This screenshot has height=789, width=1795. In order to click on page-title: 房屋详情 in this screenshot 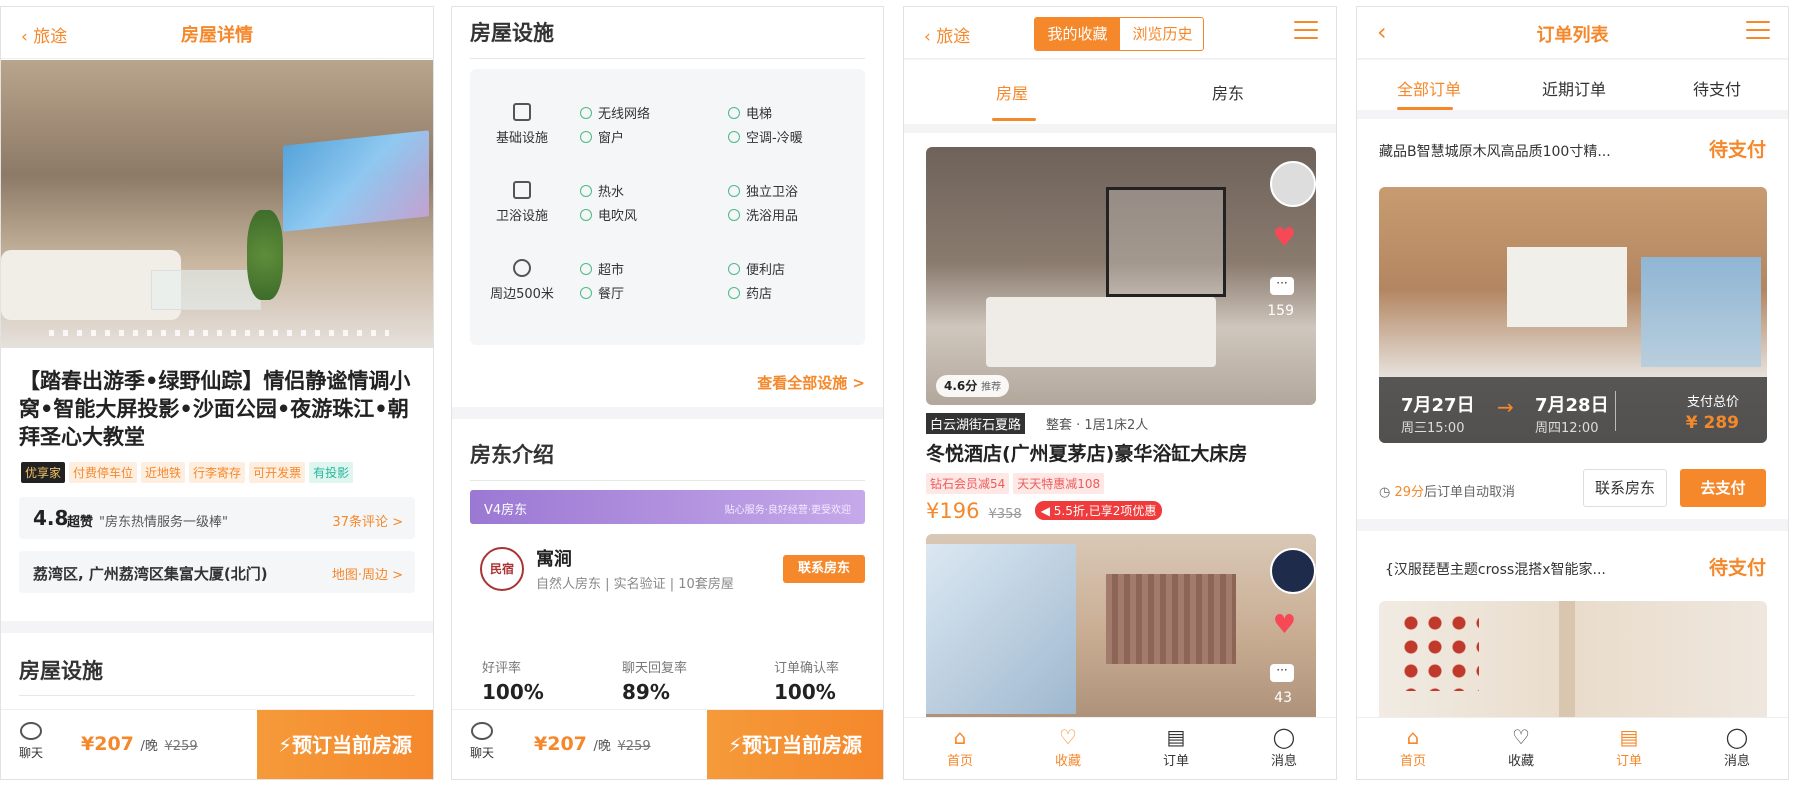, I will do `click(217, 35)`.